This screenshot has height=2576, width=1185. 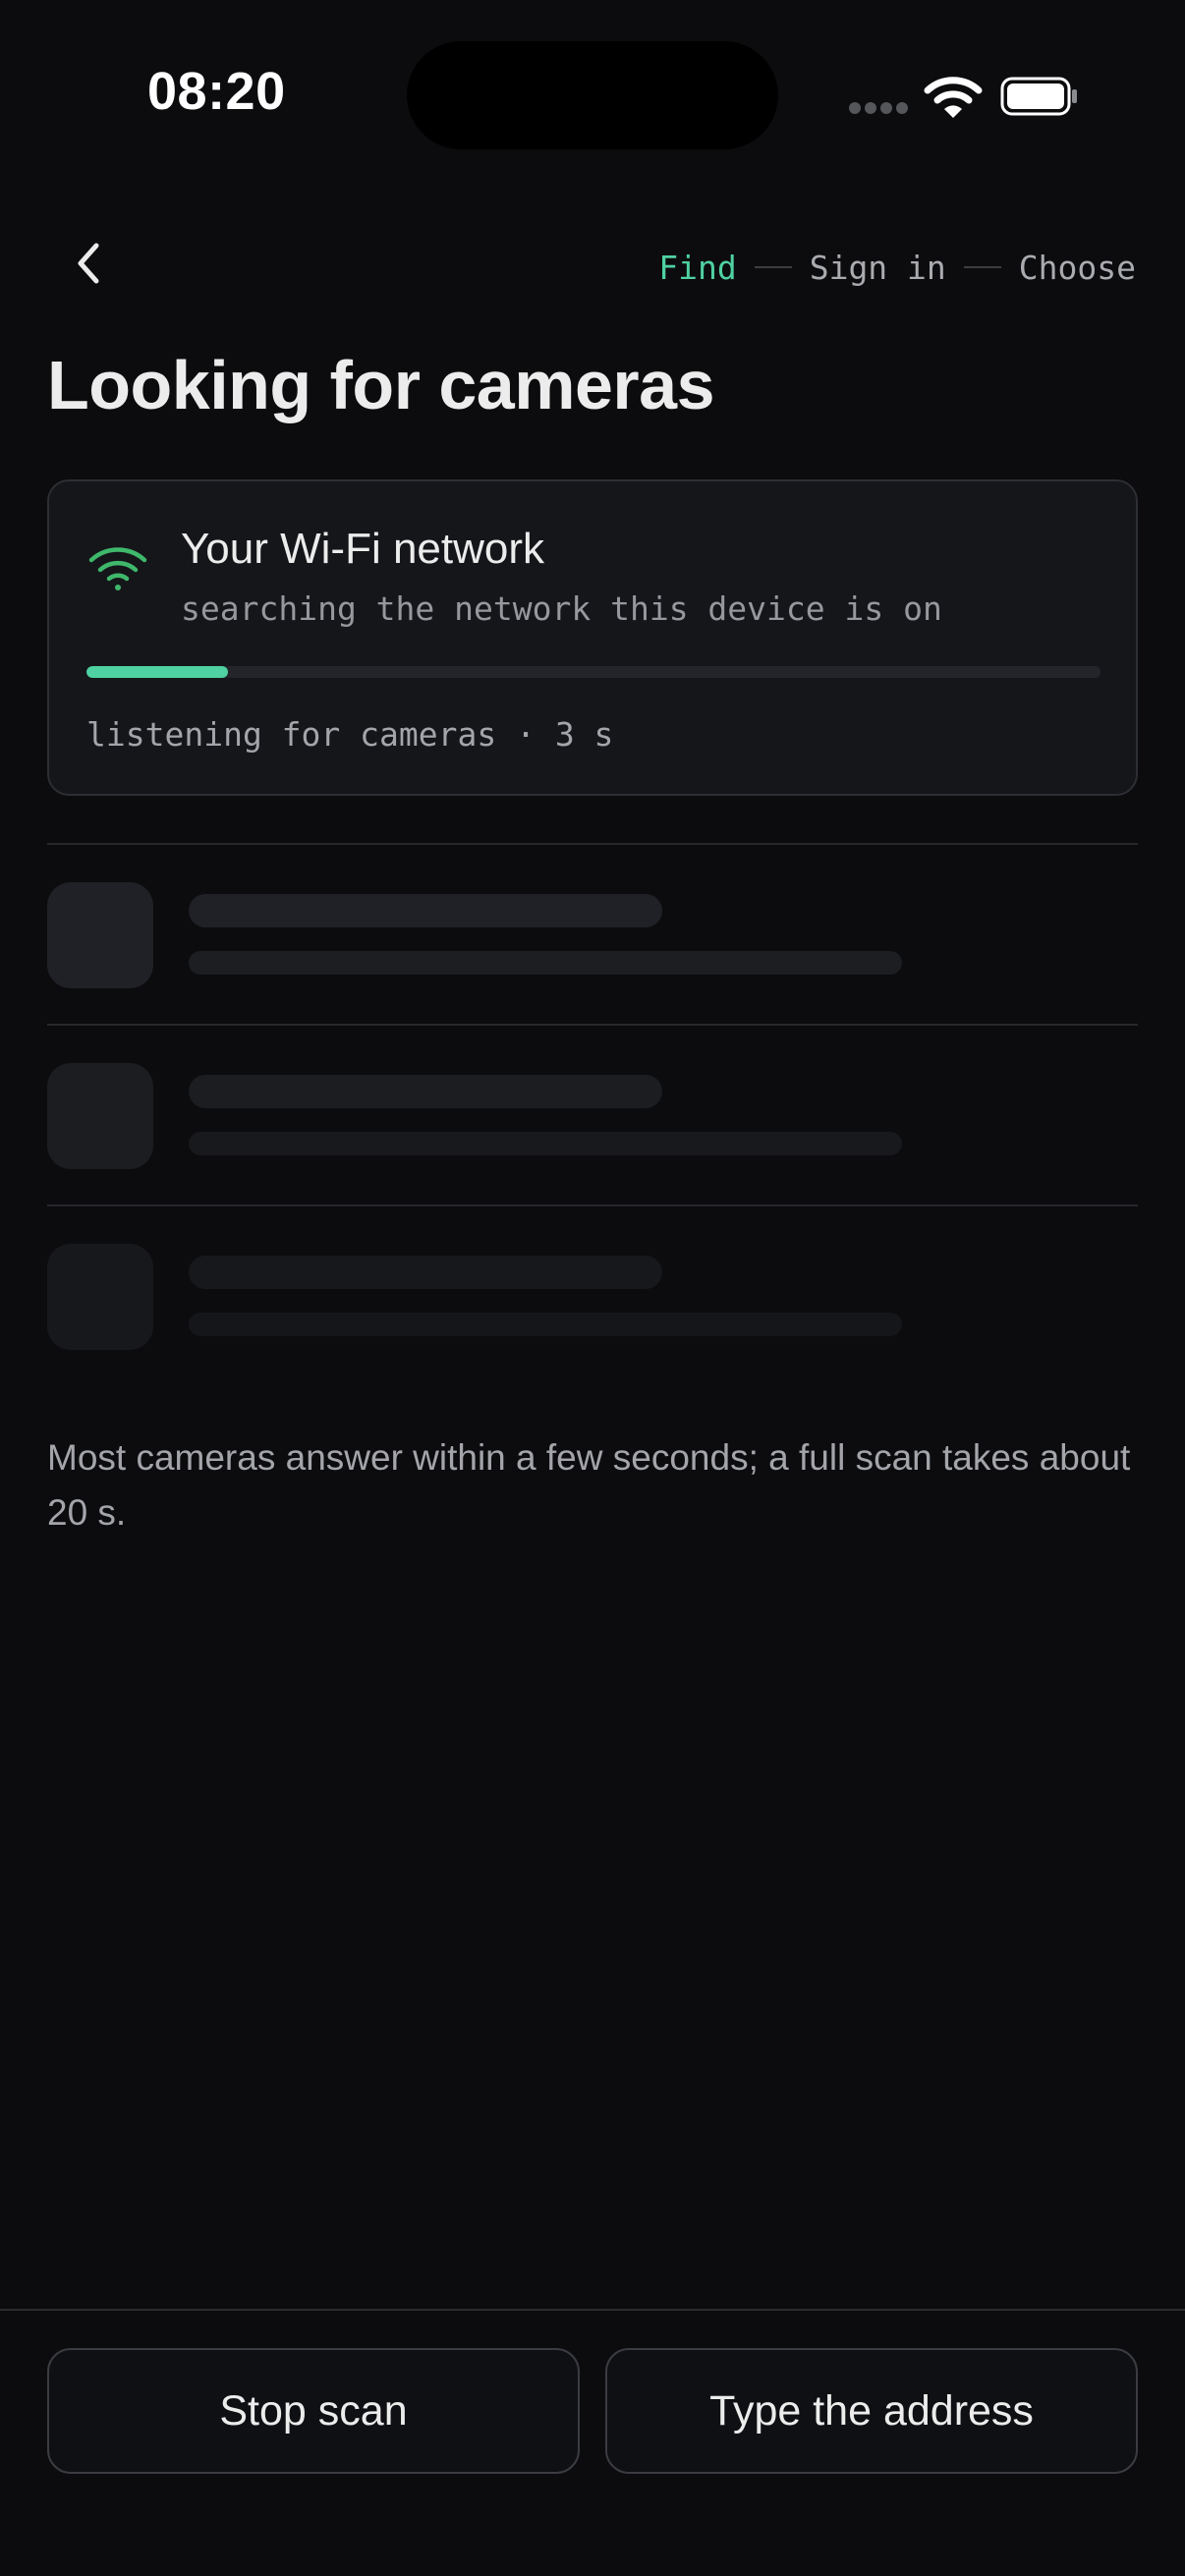 I want to click on stop-scan-button: Stop scan, so click(x=314, y=2411).